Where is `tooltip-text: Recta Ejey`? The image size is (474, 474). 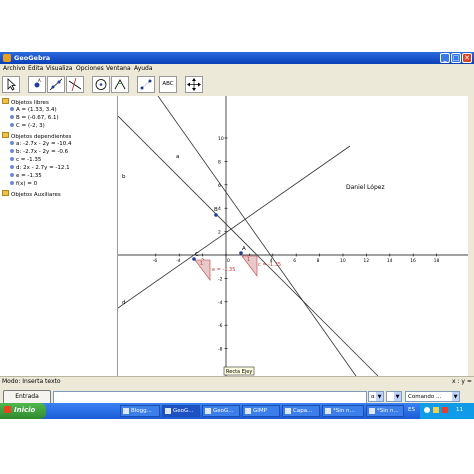
tooltip-text: Recta Ejey is located at coordinates (239, 372).